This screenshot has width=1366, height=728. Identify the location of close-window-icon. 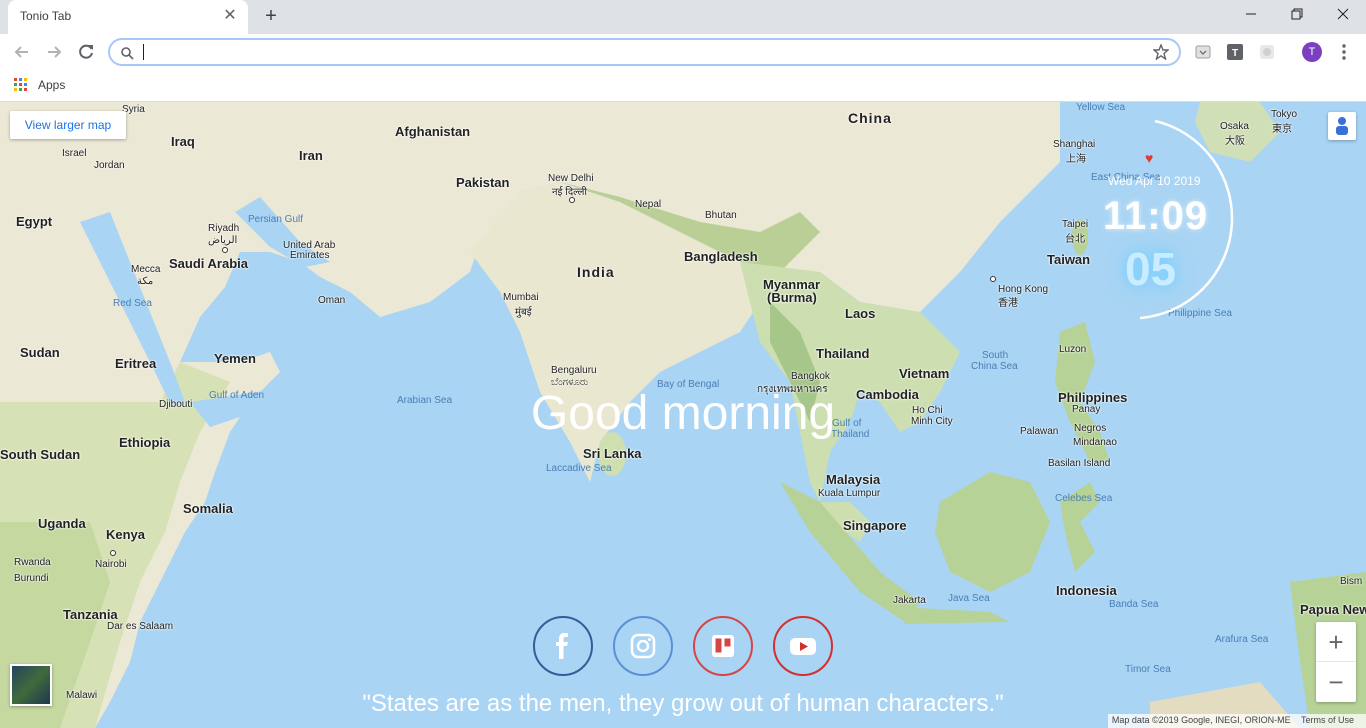
(1343, 14).